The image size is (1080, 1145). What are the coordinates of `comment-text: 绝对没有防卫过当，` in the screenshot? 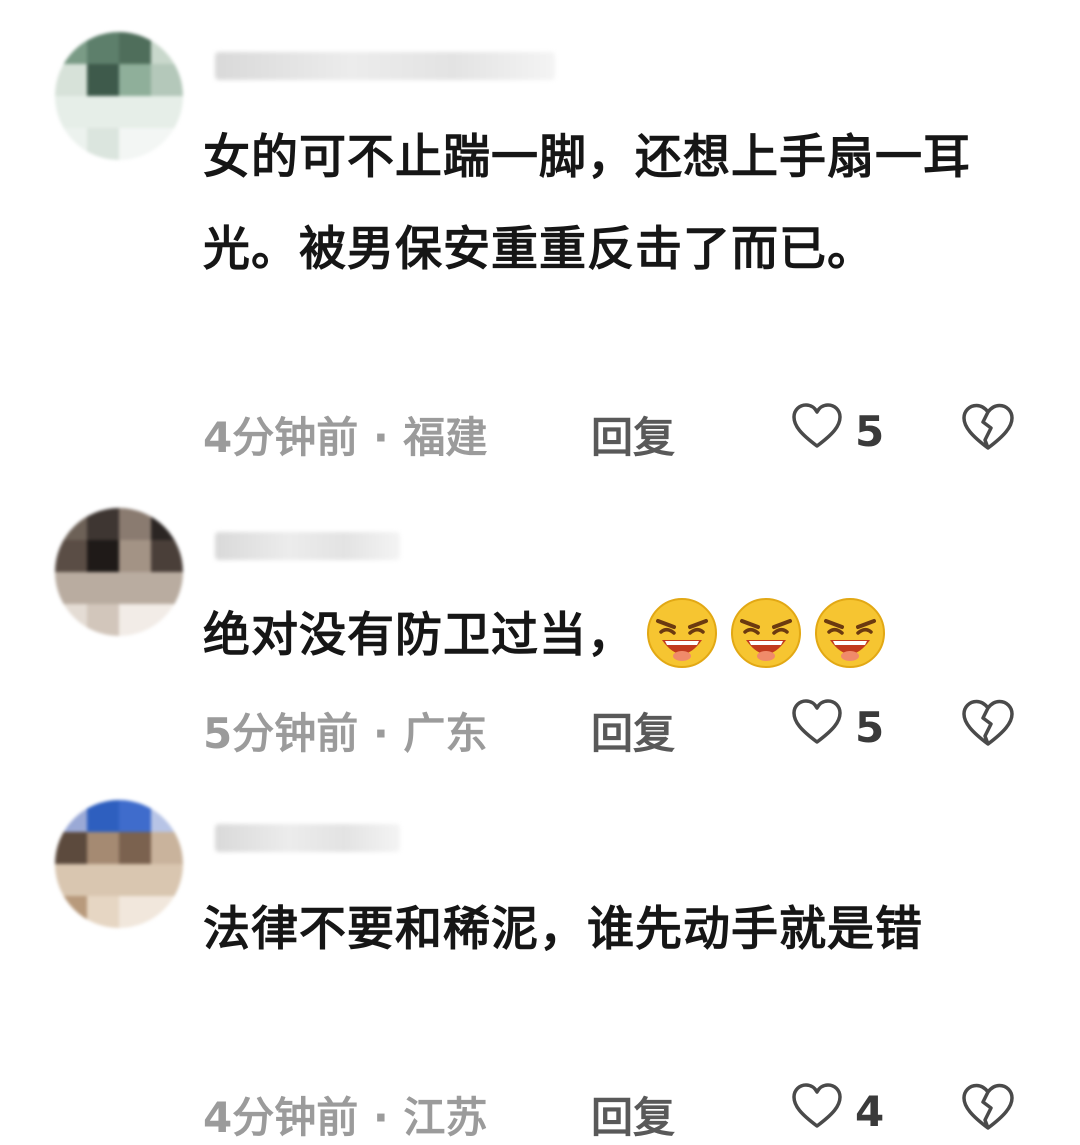 It's located at (613, 636).